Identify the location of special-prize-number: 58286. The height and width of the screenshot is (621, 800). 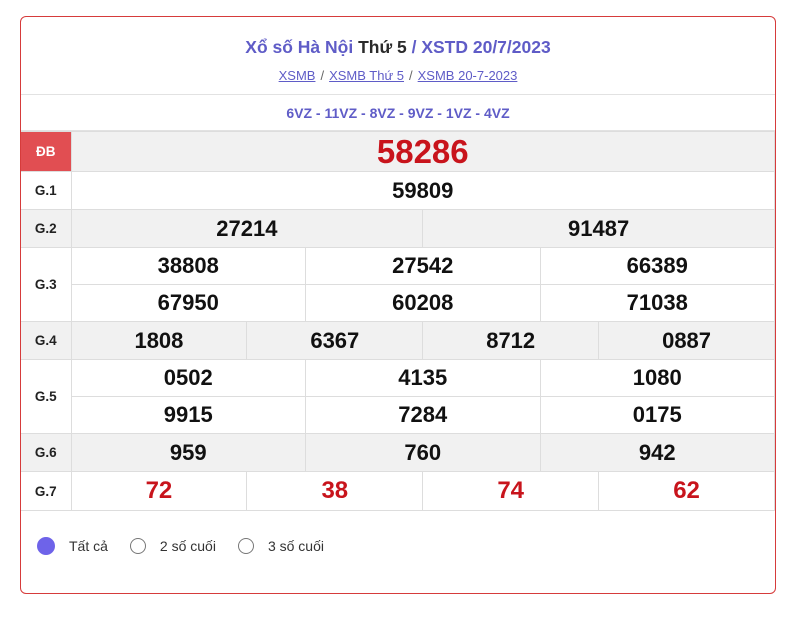
(422, 151).